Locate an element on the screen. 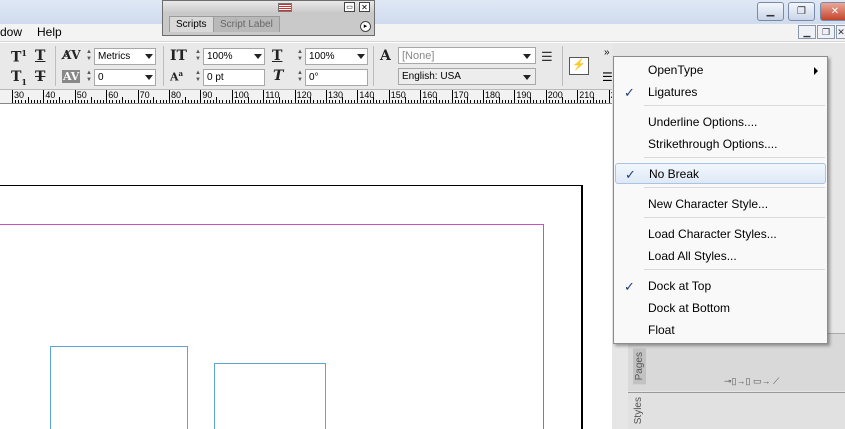 The height and width of the screenshot is (429, 845). collapse-panel-icon: ▭ is located at coordinates (349, 7).